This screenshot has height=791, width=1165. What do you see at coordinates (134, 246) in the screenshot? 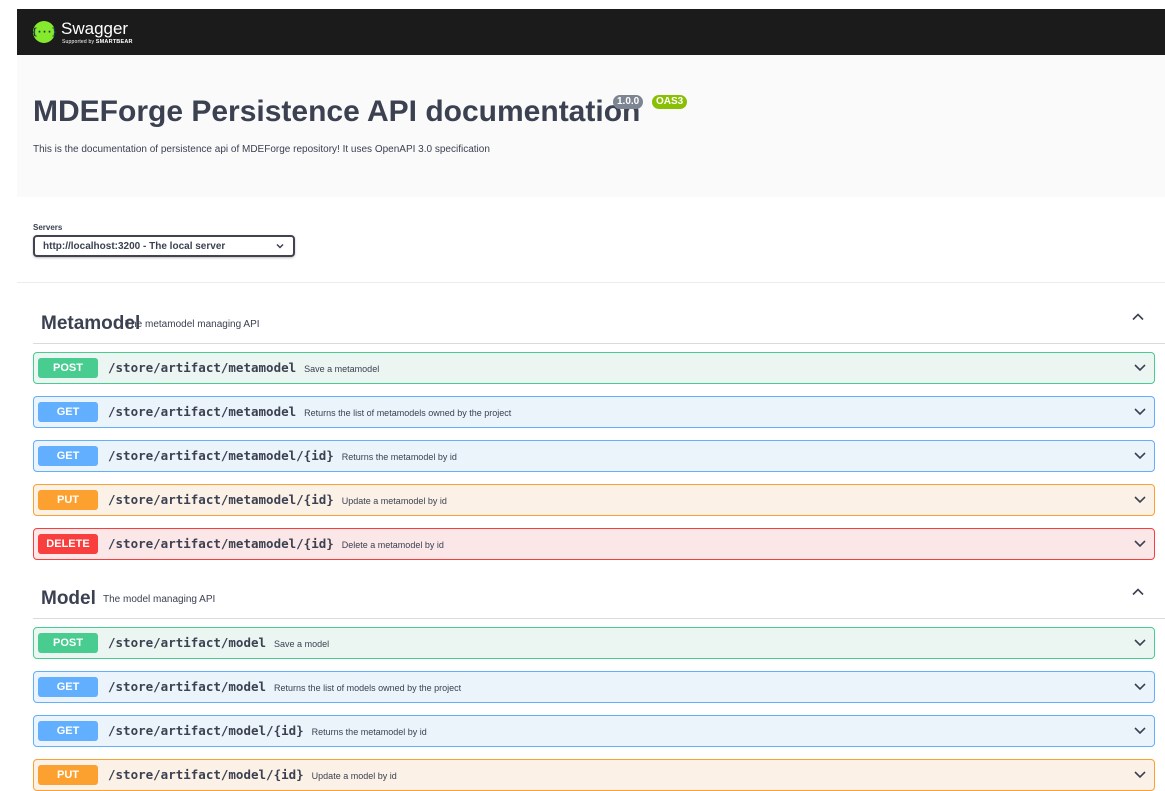
I see `servers-selected-value: http://localhost:3200 - The local server` at bounding box center [134, 246].